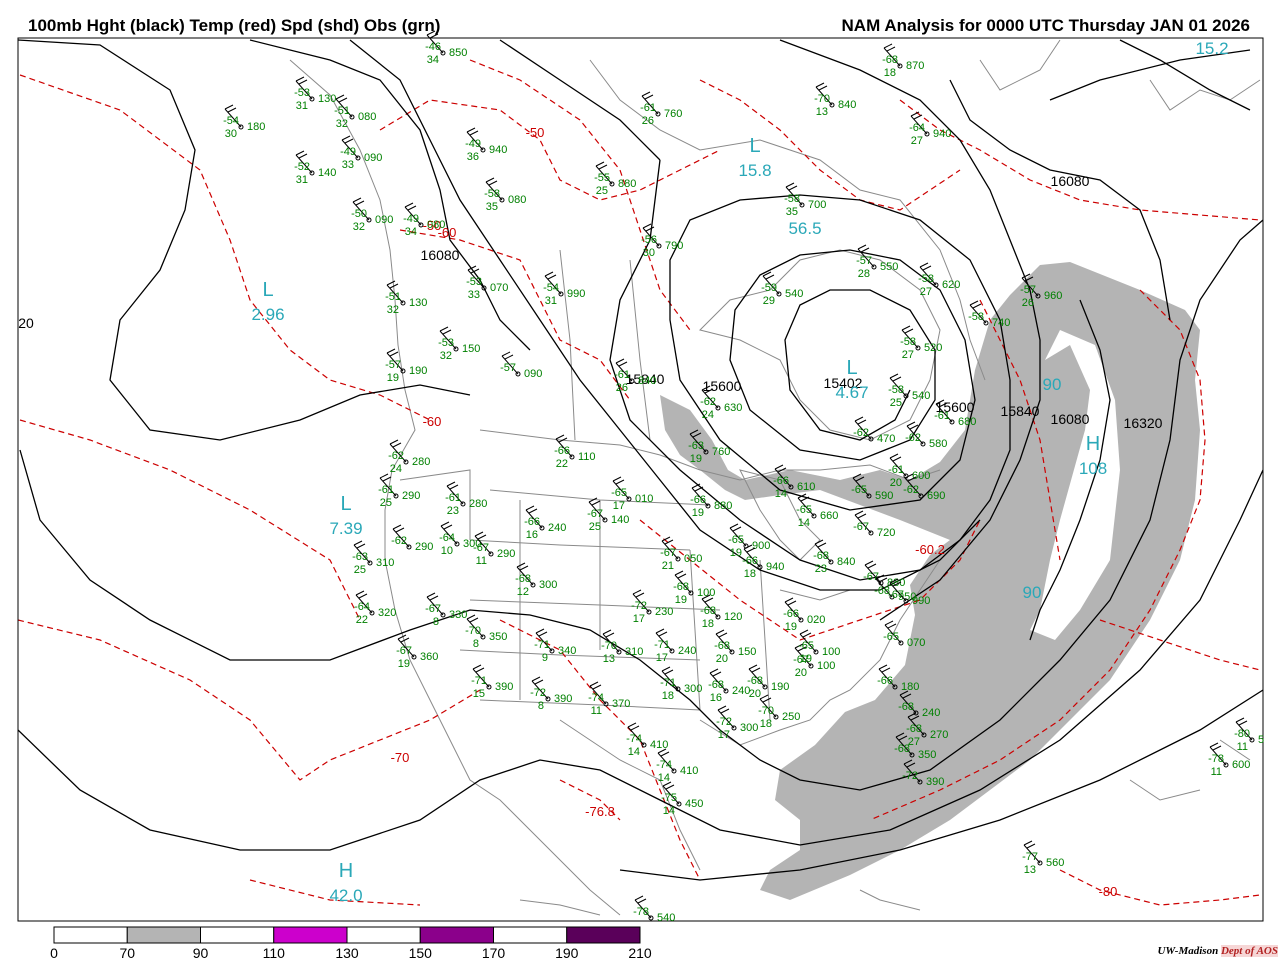 This screenshot has width=1280, height=960. What do you see at coordinates (1028, 290) in the screenshot?
I see `obs-temperature: -57` at bounding box center [1028, 290].